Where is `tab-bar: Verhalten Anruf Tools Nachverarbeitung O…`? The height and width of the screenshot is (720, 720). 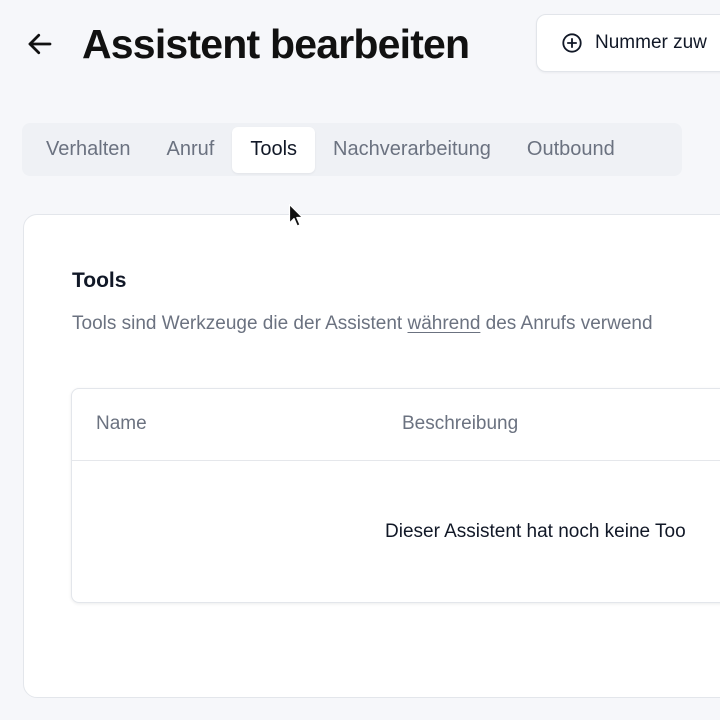
tab-bar: Verhalten Anruf Tools Nachverarbeitung O… is located at coordinates (352, 149).